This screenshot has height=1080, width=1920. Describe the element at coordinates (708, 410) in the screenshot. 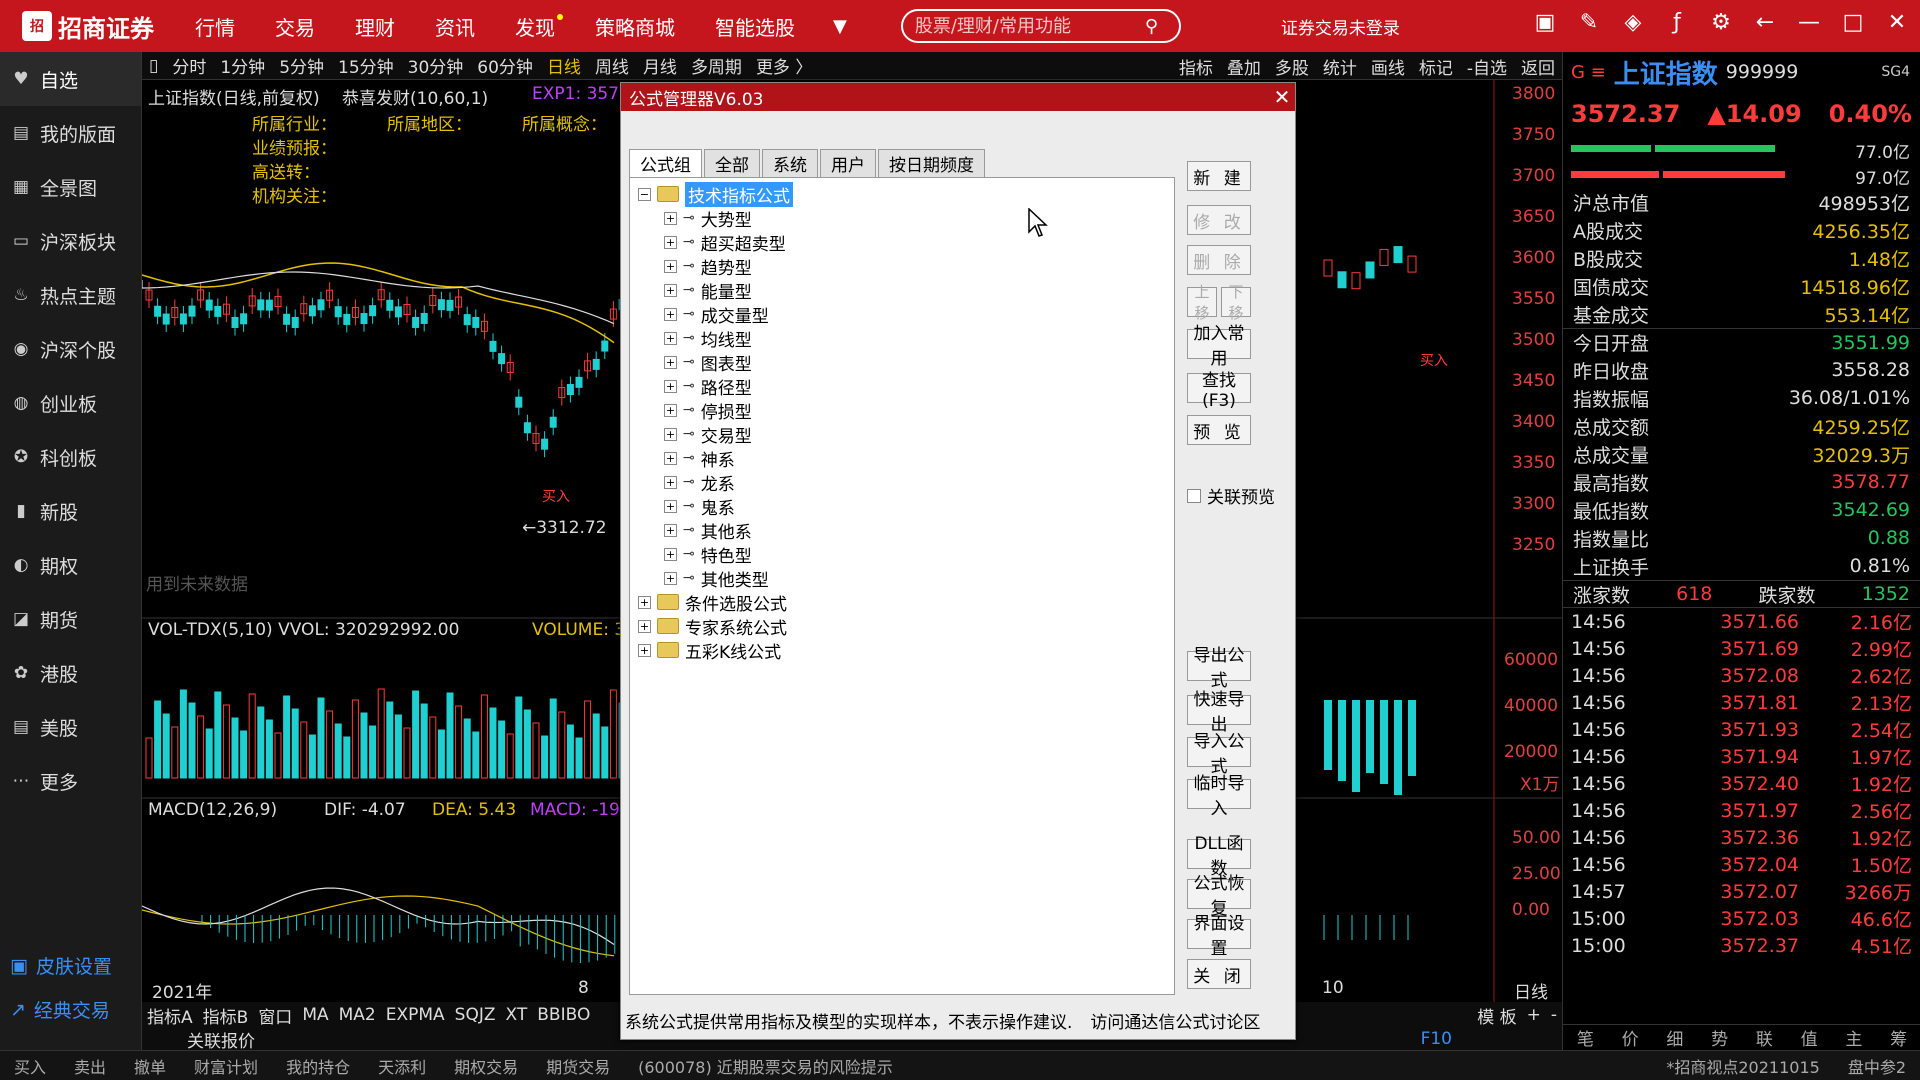

I see `tree-node: + ⊸ 停损型` at that location.